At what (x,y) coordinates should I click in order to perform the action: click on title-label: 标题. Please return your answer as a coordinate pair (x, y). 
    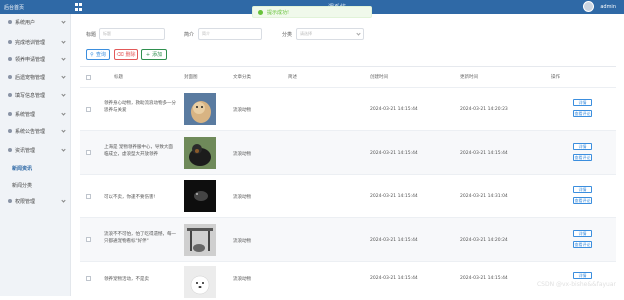
    Looking at the image, I should click on (91, 35).